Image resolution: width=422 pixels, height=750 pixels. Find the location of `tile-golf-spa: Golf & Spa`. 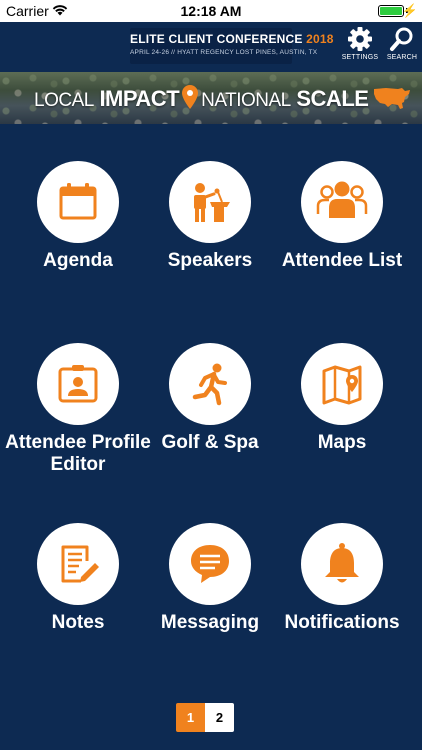

tile-golf-spa: Golf & Spa is located at coordinates (210, 418).